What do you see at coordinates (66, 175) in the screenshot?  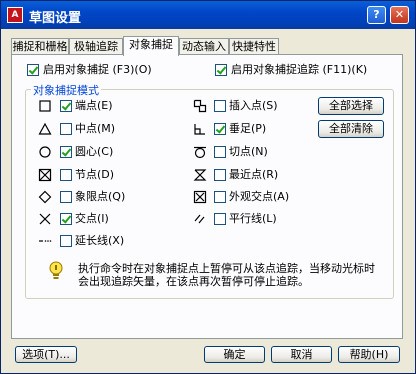 I see `node-checkbox` at bounding box center [66, 175].